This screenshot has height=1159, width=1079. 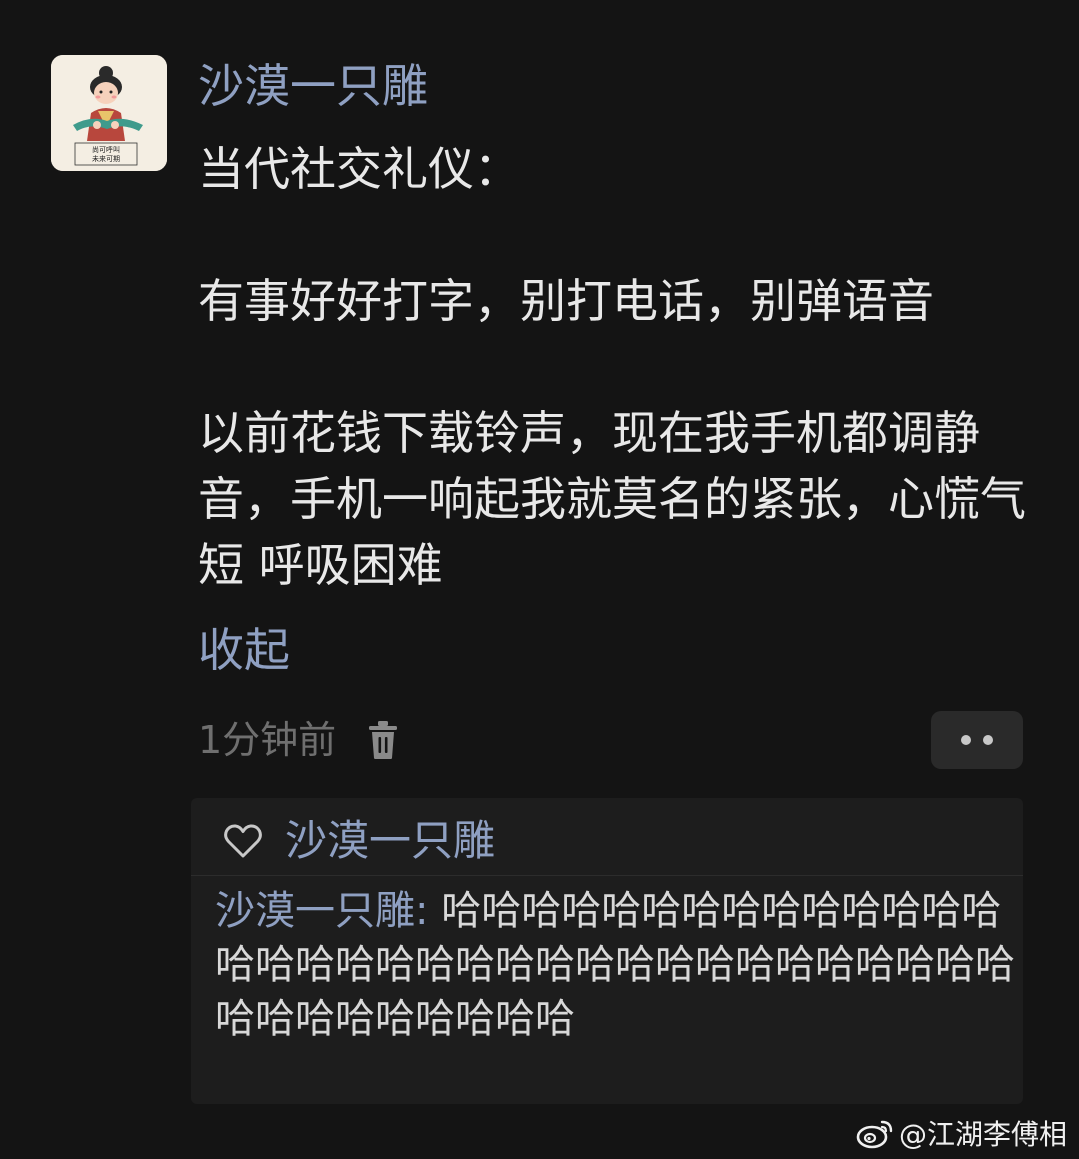 I want to click on watermark: @江湖李傅相, so click(x=961, y=1133).